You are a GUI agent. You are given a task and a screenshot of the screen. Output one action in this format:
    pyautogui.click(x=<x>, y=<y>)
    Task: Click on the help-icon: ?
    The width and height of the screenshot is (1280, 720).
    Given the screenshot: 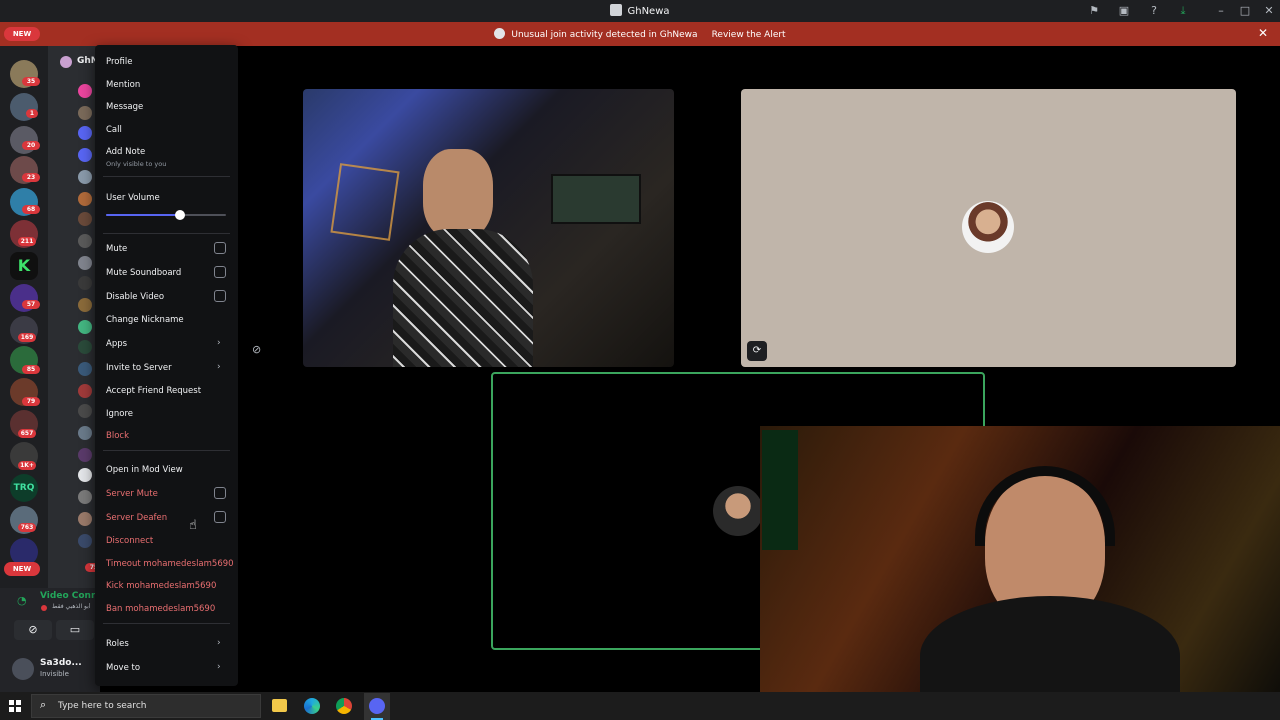 What is the action you would take?
    pyautogui.click(x=1154, y=11)
    